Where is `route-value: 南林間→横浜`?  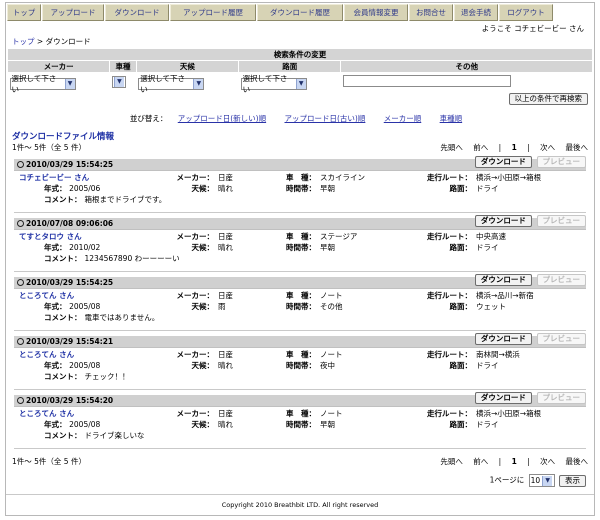 route-value: 南林間→横浜 is located at coordinates (498, 354).